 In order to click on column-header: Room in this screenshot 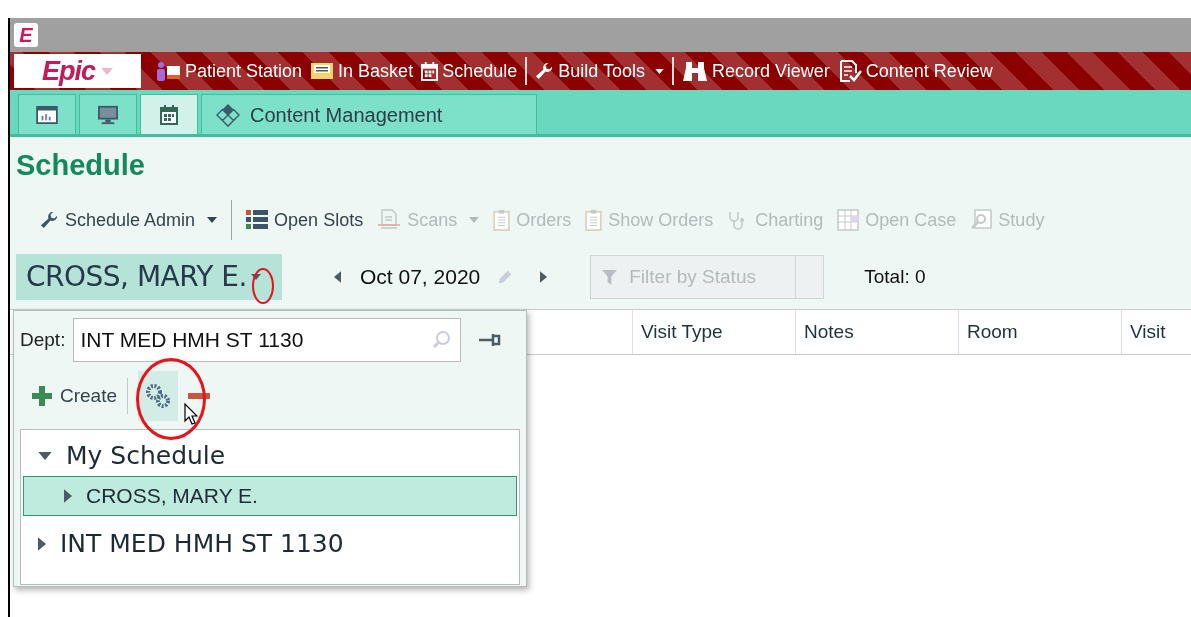, I will do `click(1039, 332)`.